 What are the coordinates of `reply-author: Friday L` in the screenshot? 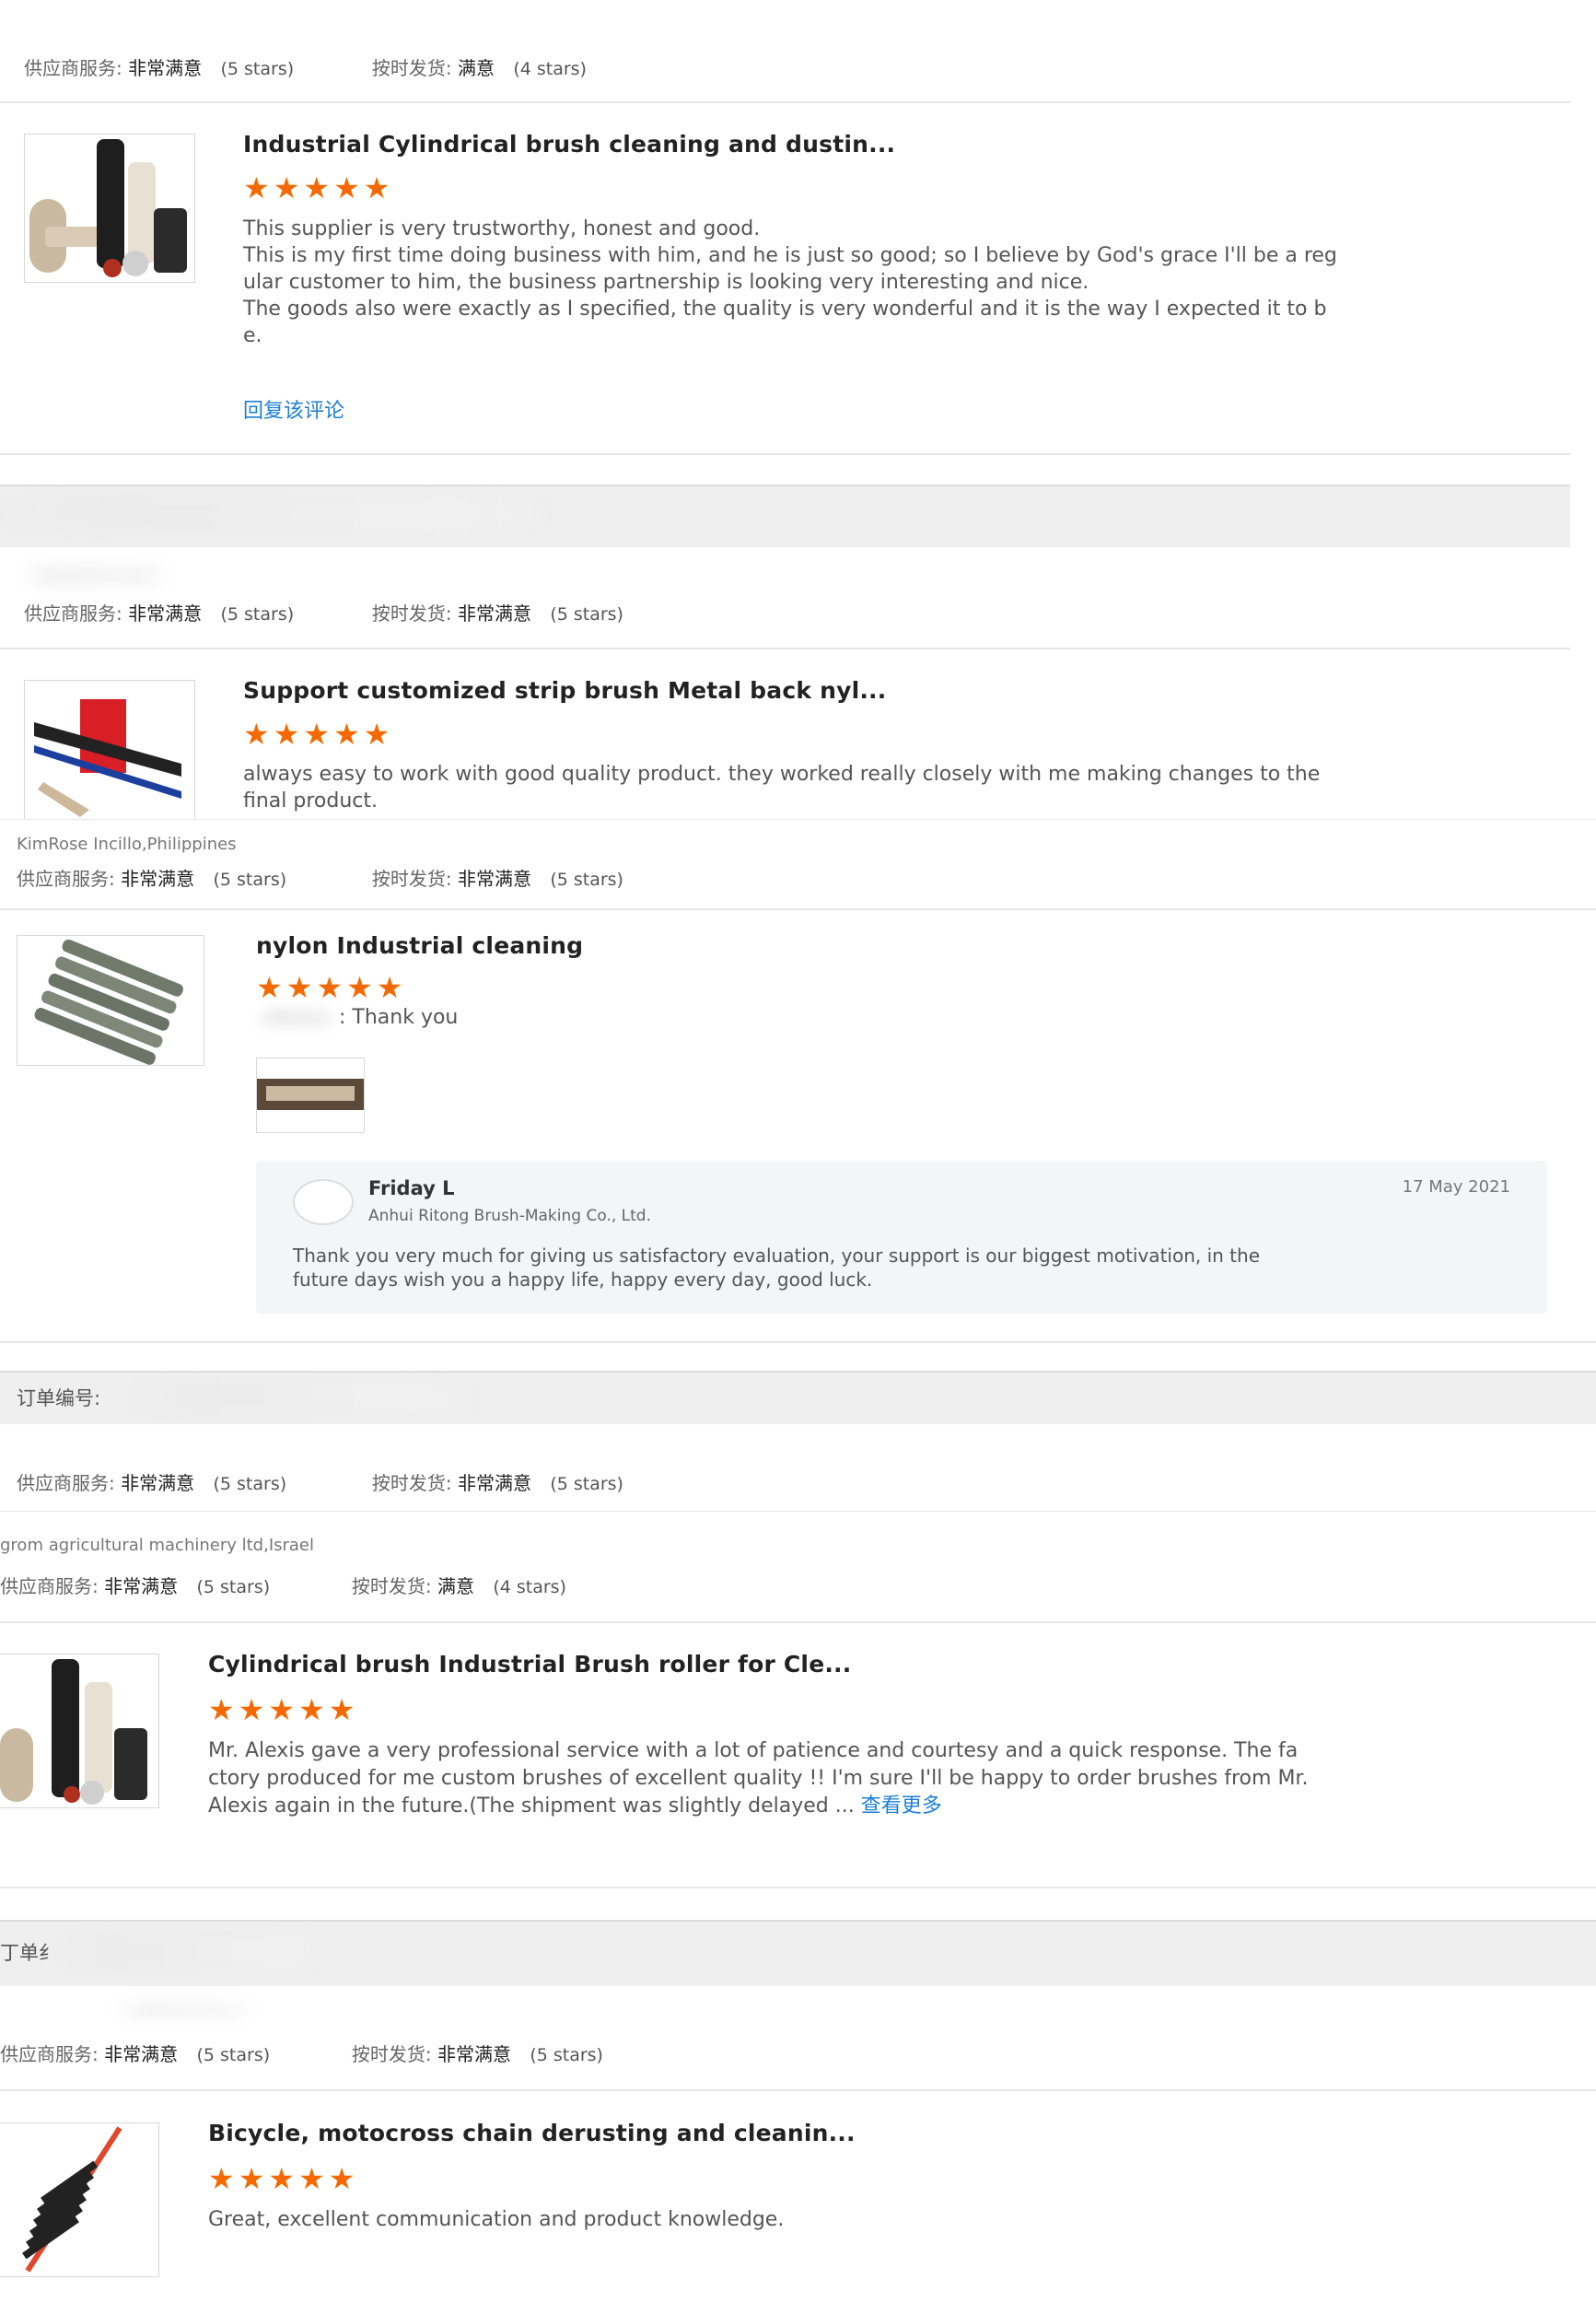 It's located at (412, 1188).